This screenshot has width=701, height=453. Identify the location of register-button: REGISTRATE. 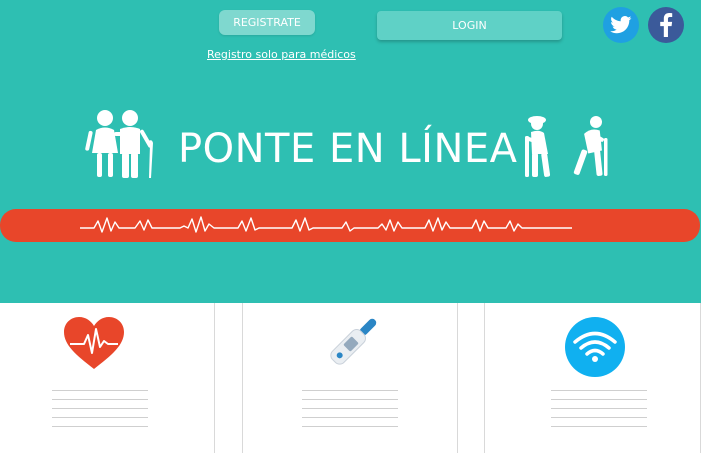
(267, 22).